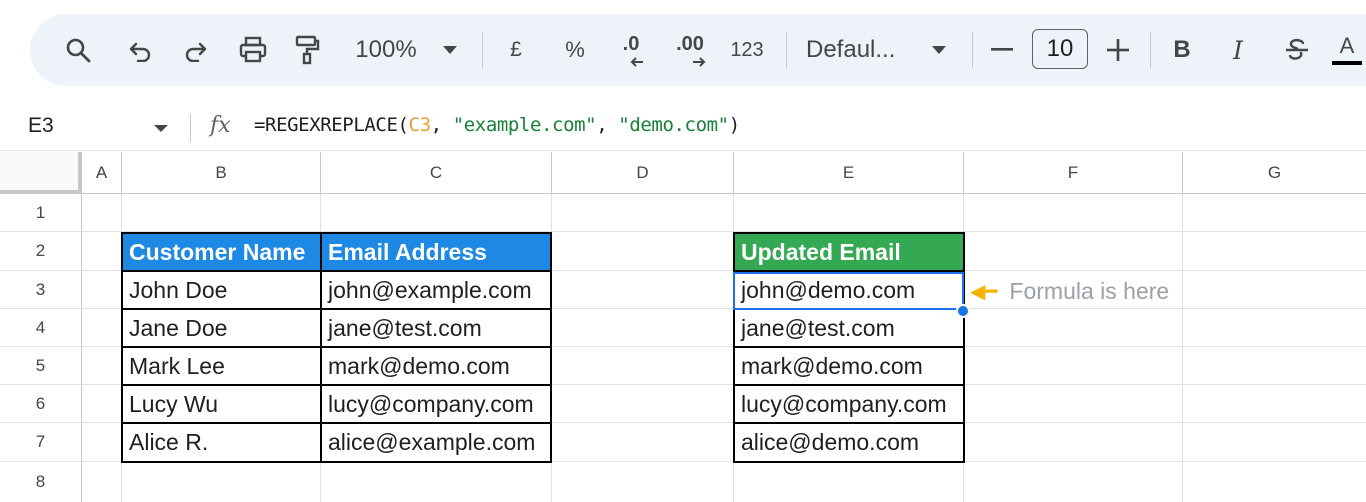  Describe the element at coordinates (1297, 50) in the screenshot. I see `strikethrough-icon` at that location.